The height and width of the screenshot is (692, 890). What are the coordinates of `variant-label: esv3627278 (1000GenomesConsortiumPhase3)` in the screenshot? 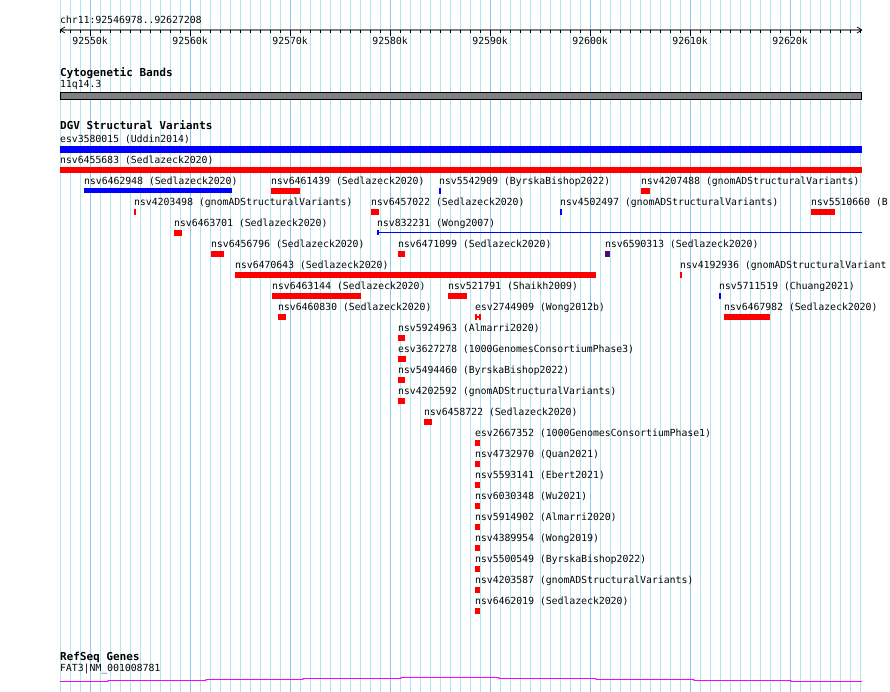 It's located at (516, 349).